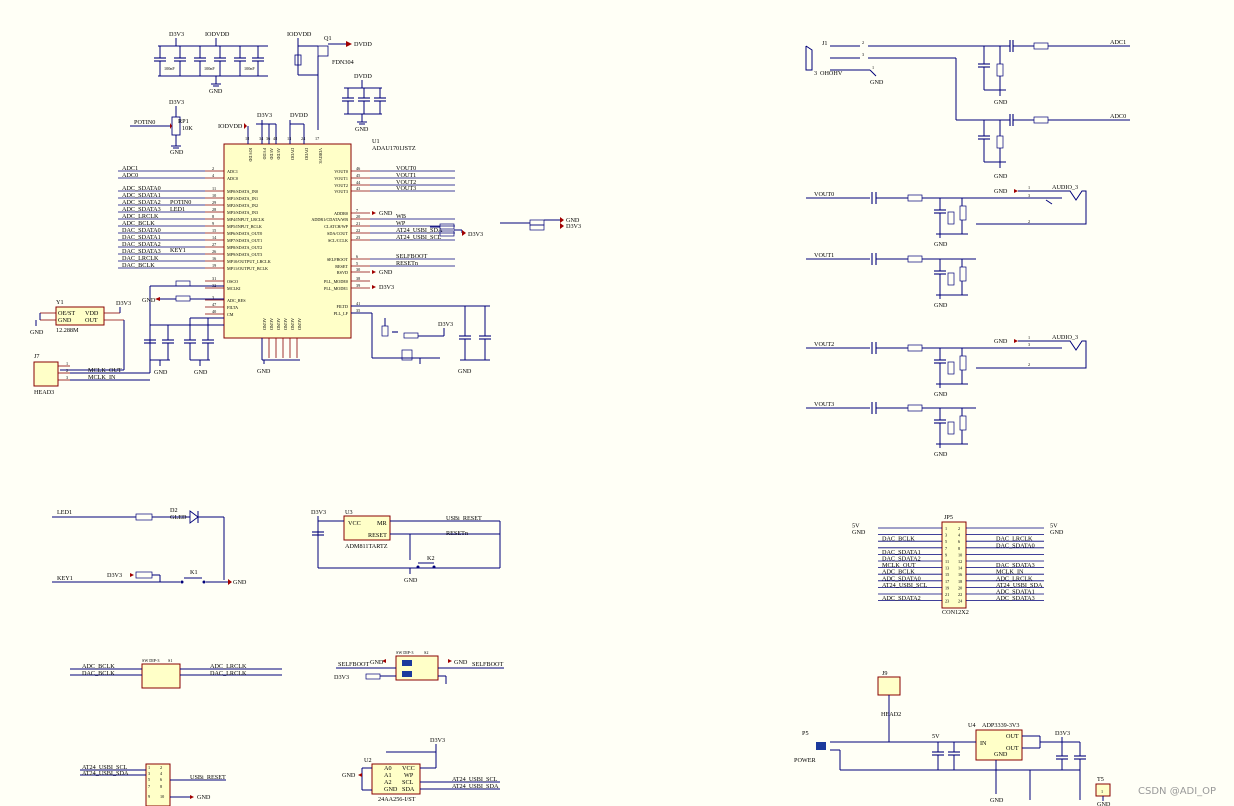 Image resolution: width=1234 pixels, height=806 pixels. I want to click on svg-text: 1, so click(67, 363).